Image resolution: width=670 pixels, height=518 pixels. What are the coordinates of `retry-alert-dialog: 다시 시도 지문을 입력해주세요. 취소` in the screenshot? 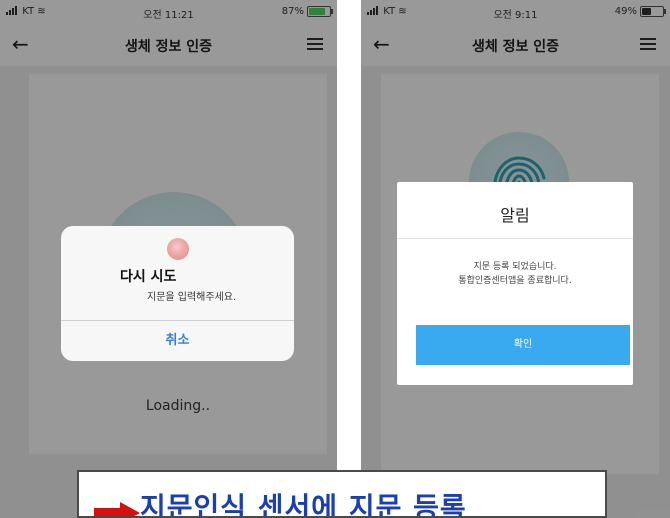 It's located at (177, 293).